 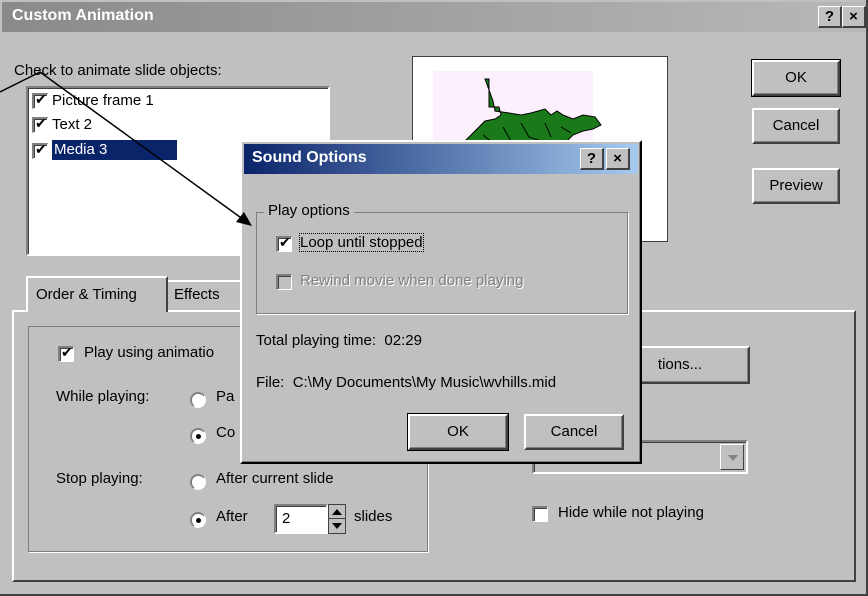 I want to click on chevron-down-icon, so click(x=733, y=458).